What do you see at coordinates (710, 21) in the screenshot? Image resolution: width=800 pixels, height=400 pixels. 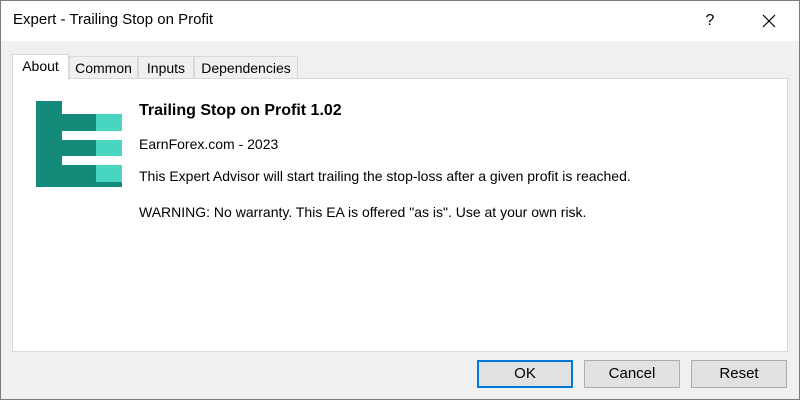 I see `help-button: ?` at bounding box center [710, 21].